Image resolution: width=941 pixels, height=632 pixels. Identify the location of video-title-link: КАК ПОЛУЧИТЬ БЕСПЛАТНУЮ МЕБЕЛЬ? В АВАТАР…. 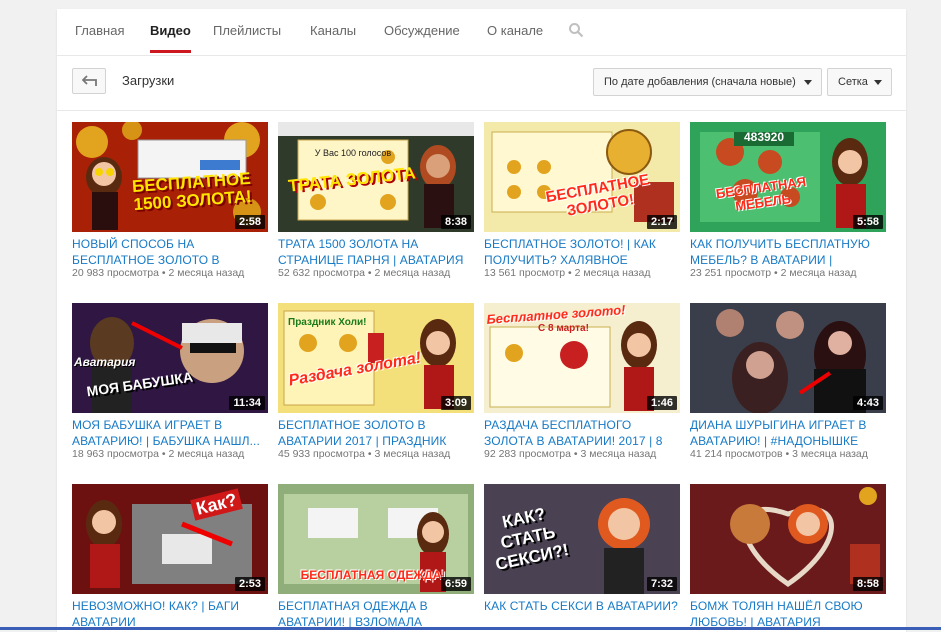
(789, 252).